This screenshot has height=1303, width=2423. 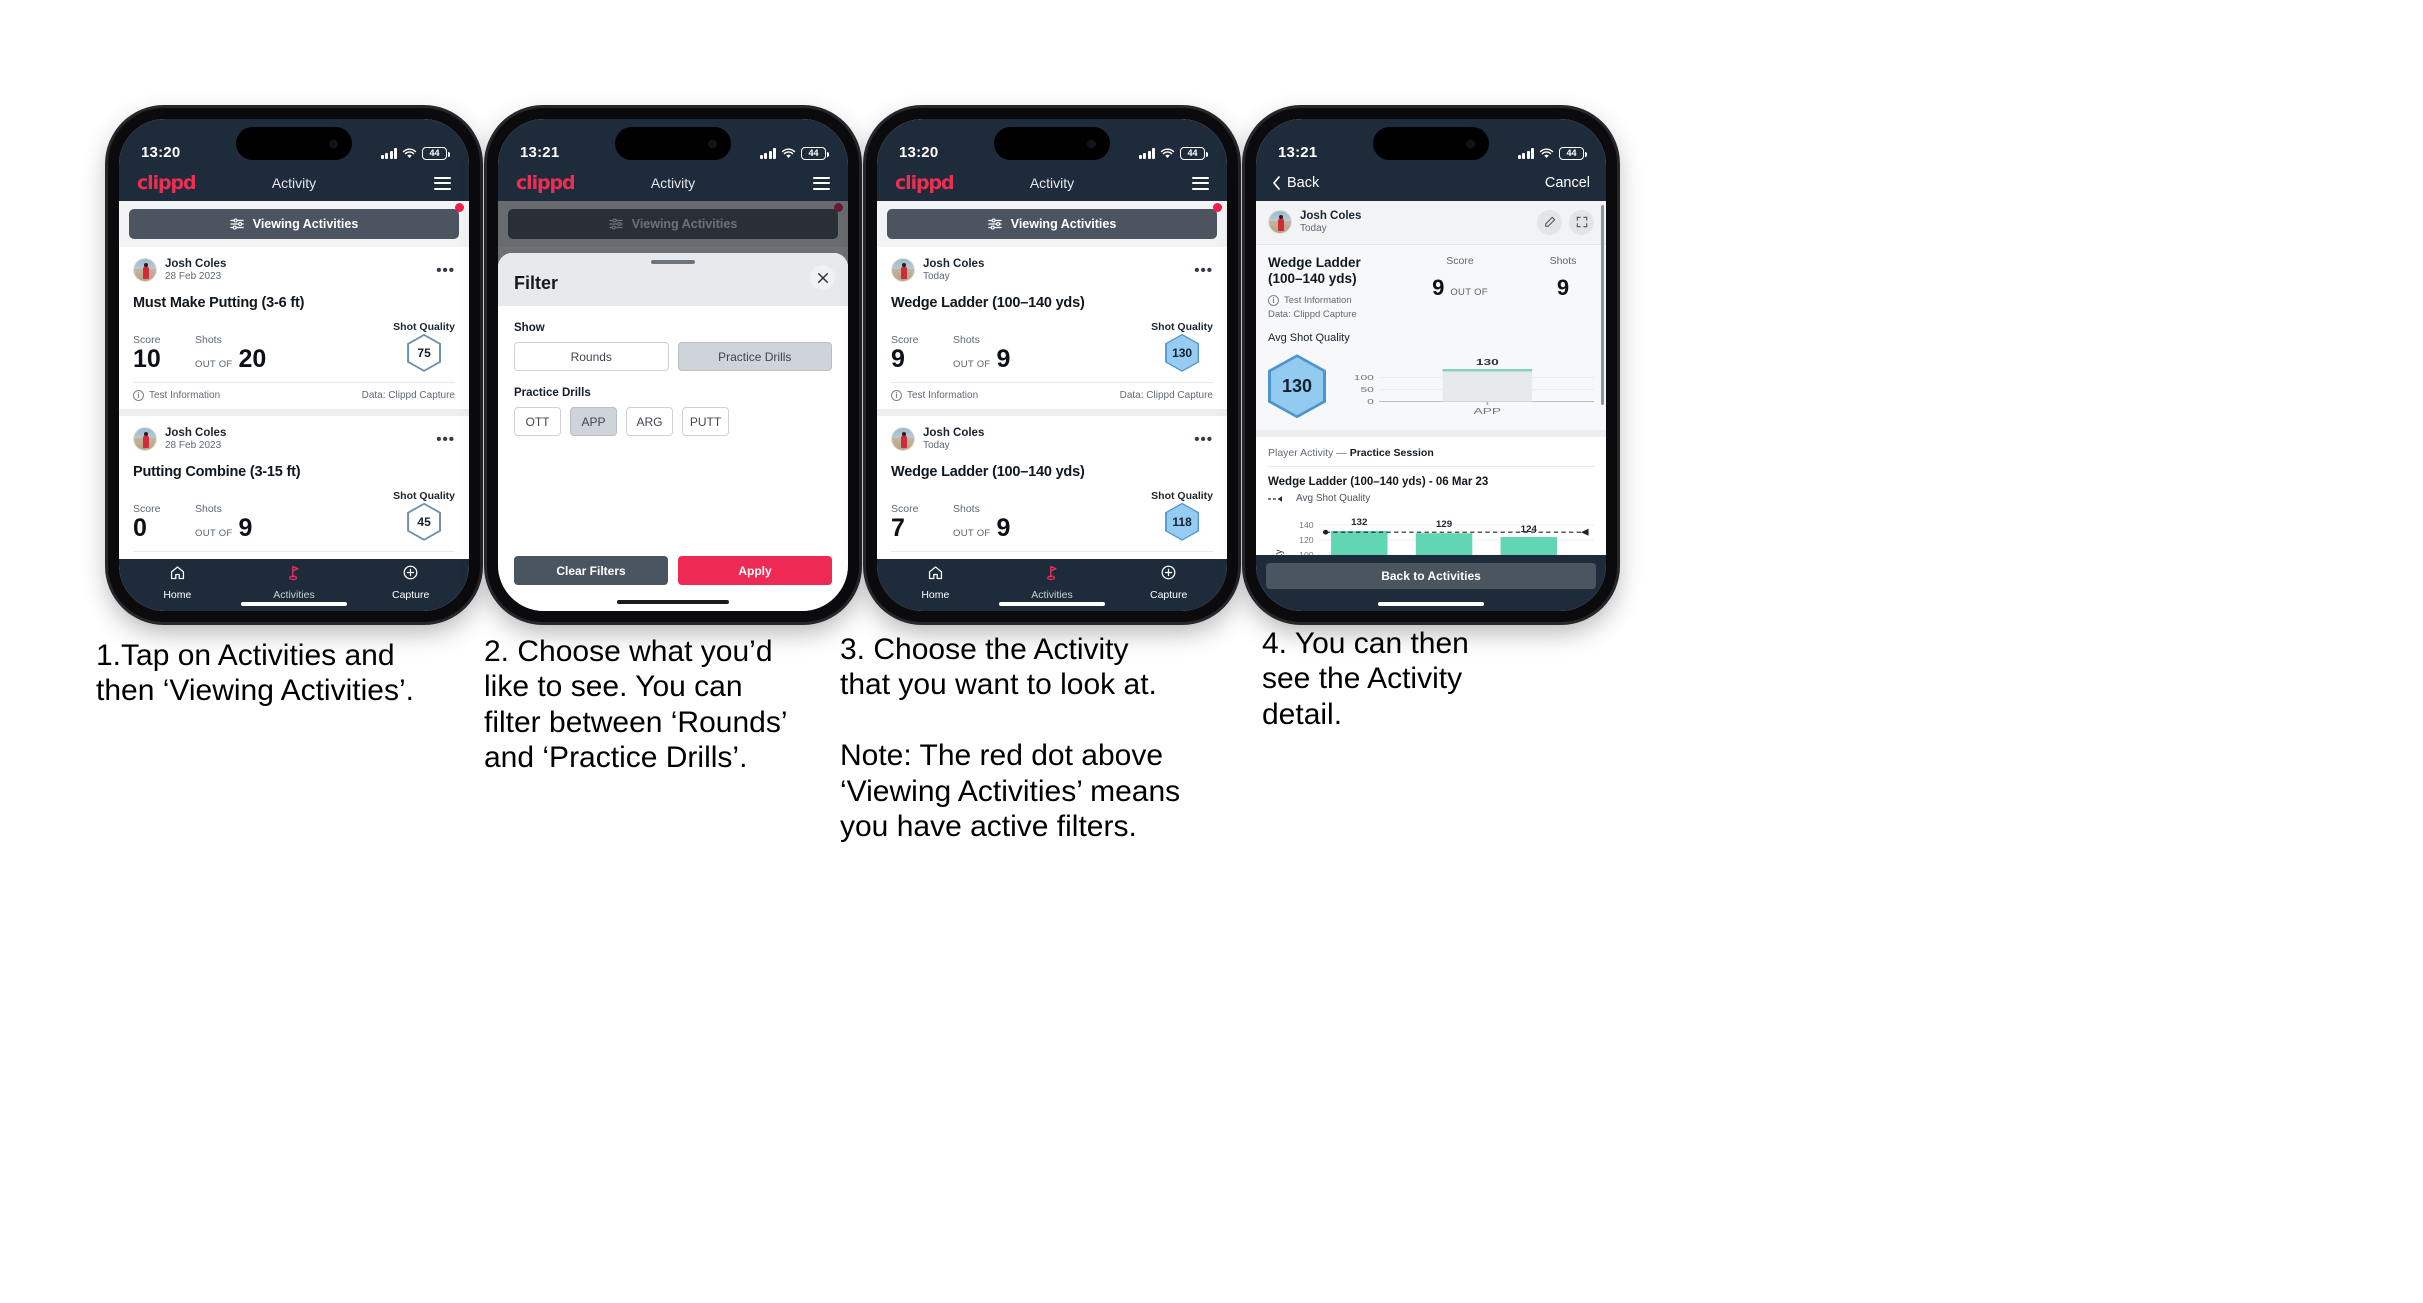 I want to click on detail-footer: Back to Activities, so click(x=1431, y=583).